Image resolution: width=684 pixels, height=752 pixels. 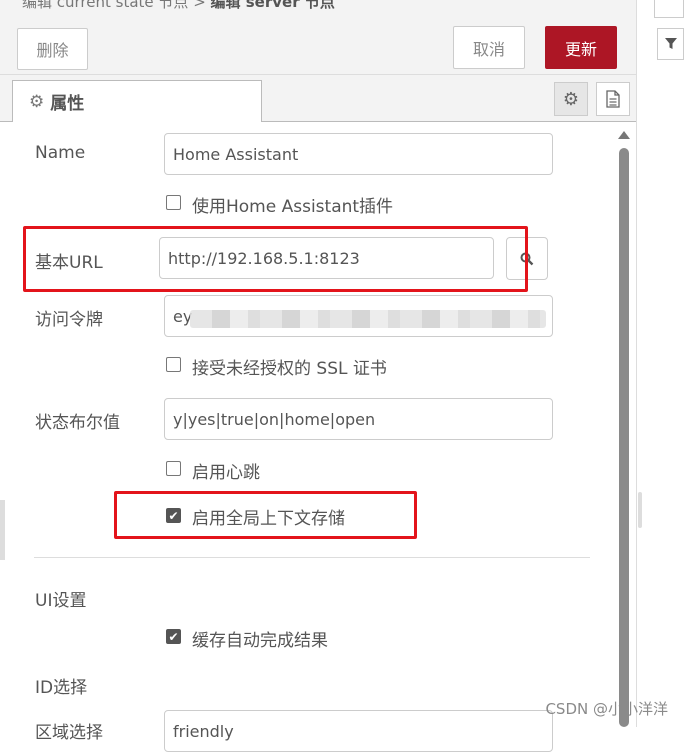 What do you see at coordinates (358, 731) in the screenshot?
I see `entity-selection-select: friendly` at bounding box center [358, 731].